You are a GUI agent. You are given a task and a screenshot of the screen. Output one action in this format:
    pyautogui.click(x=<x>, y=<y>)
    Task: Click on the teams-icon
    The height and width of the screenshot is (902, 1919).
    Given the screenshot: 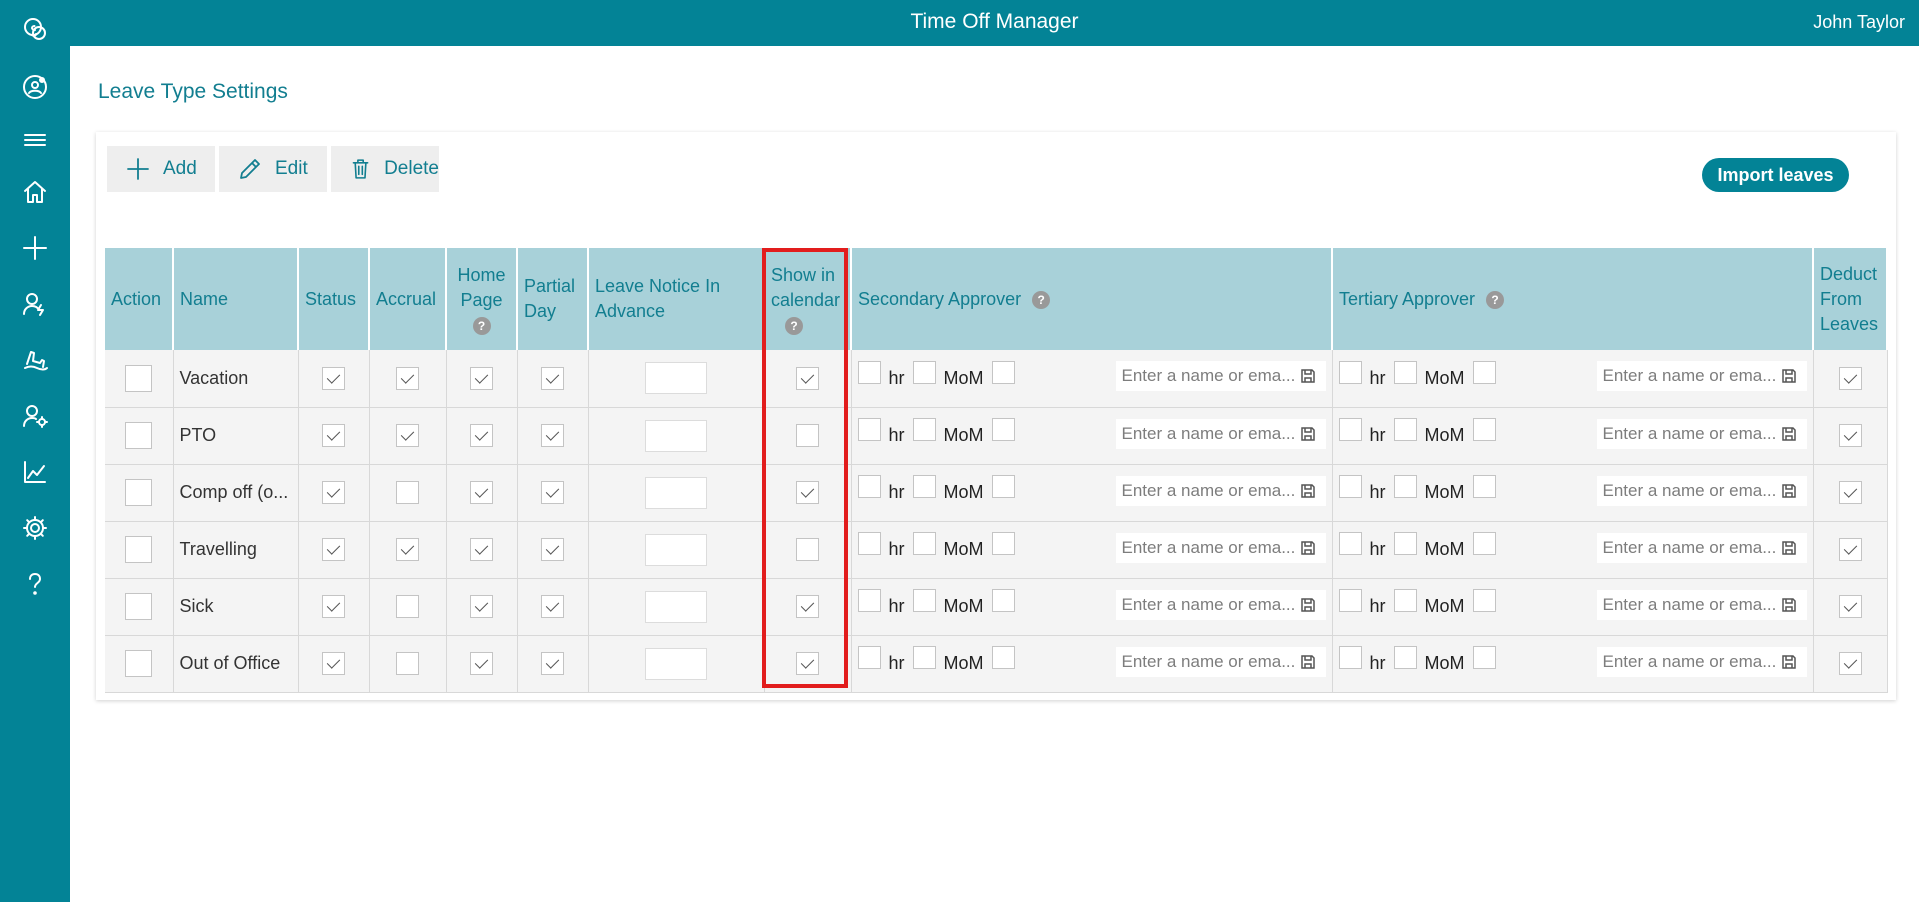 What is the action you would take?
    pyautogui.click(x=35, y=87)
    